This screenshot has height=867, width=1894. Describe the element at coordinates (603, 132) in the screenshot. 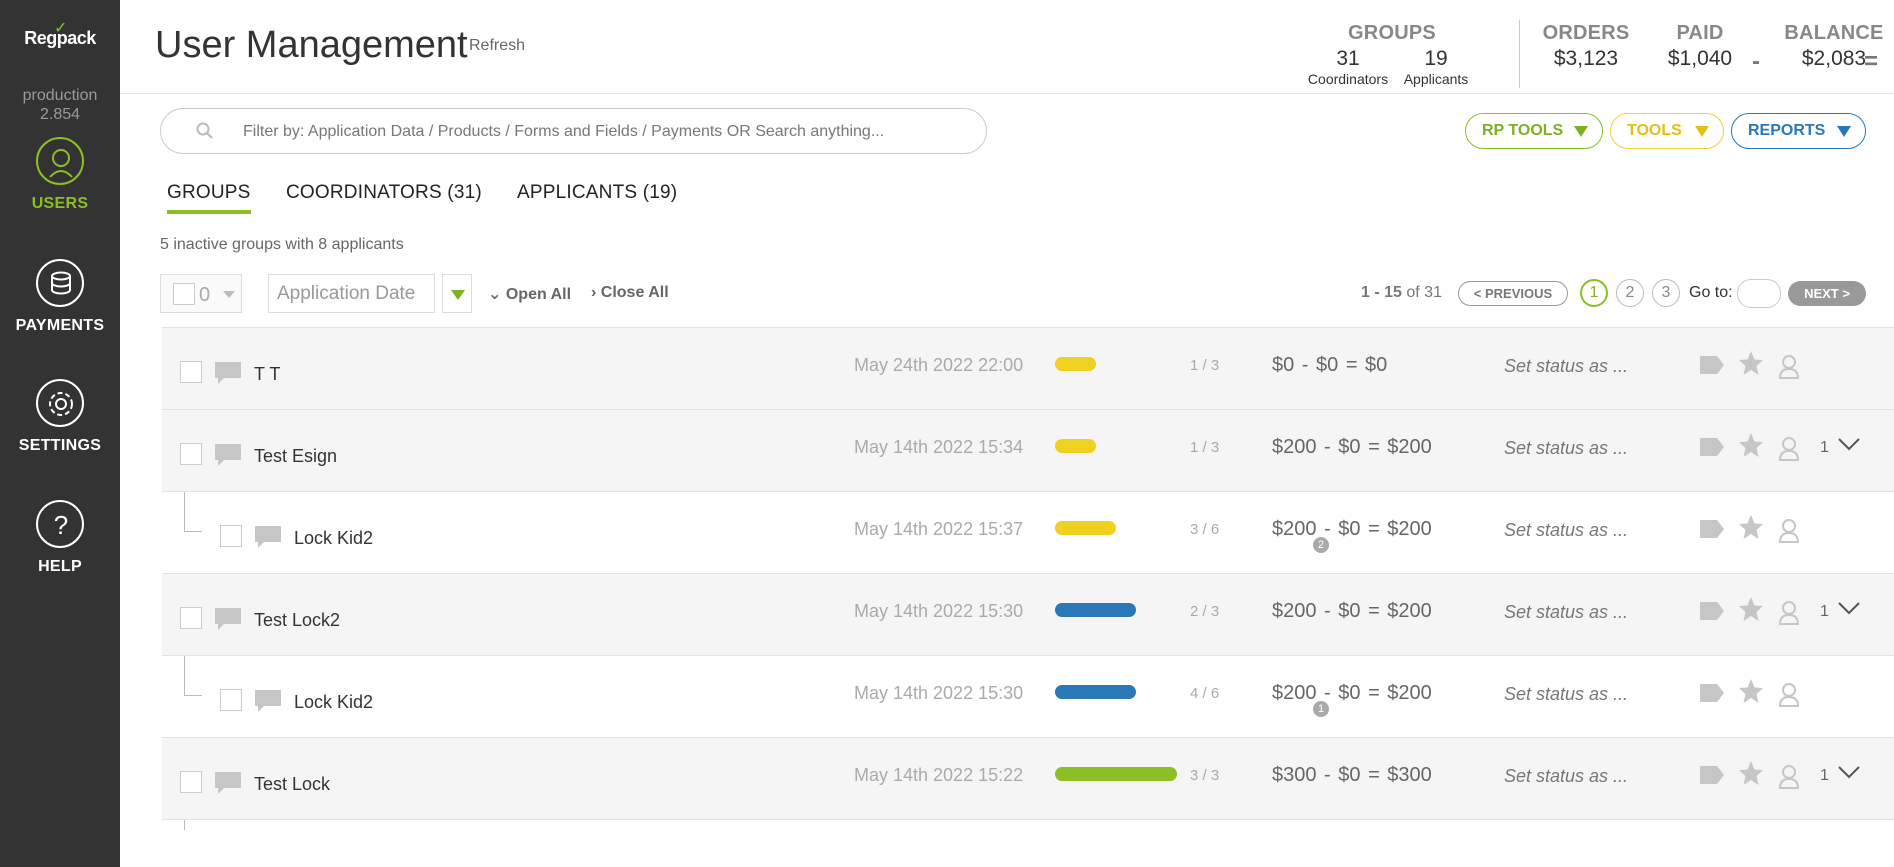

I see `search-input` at that location.